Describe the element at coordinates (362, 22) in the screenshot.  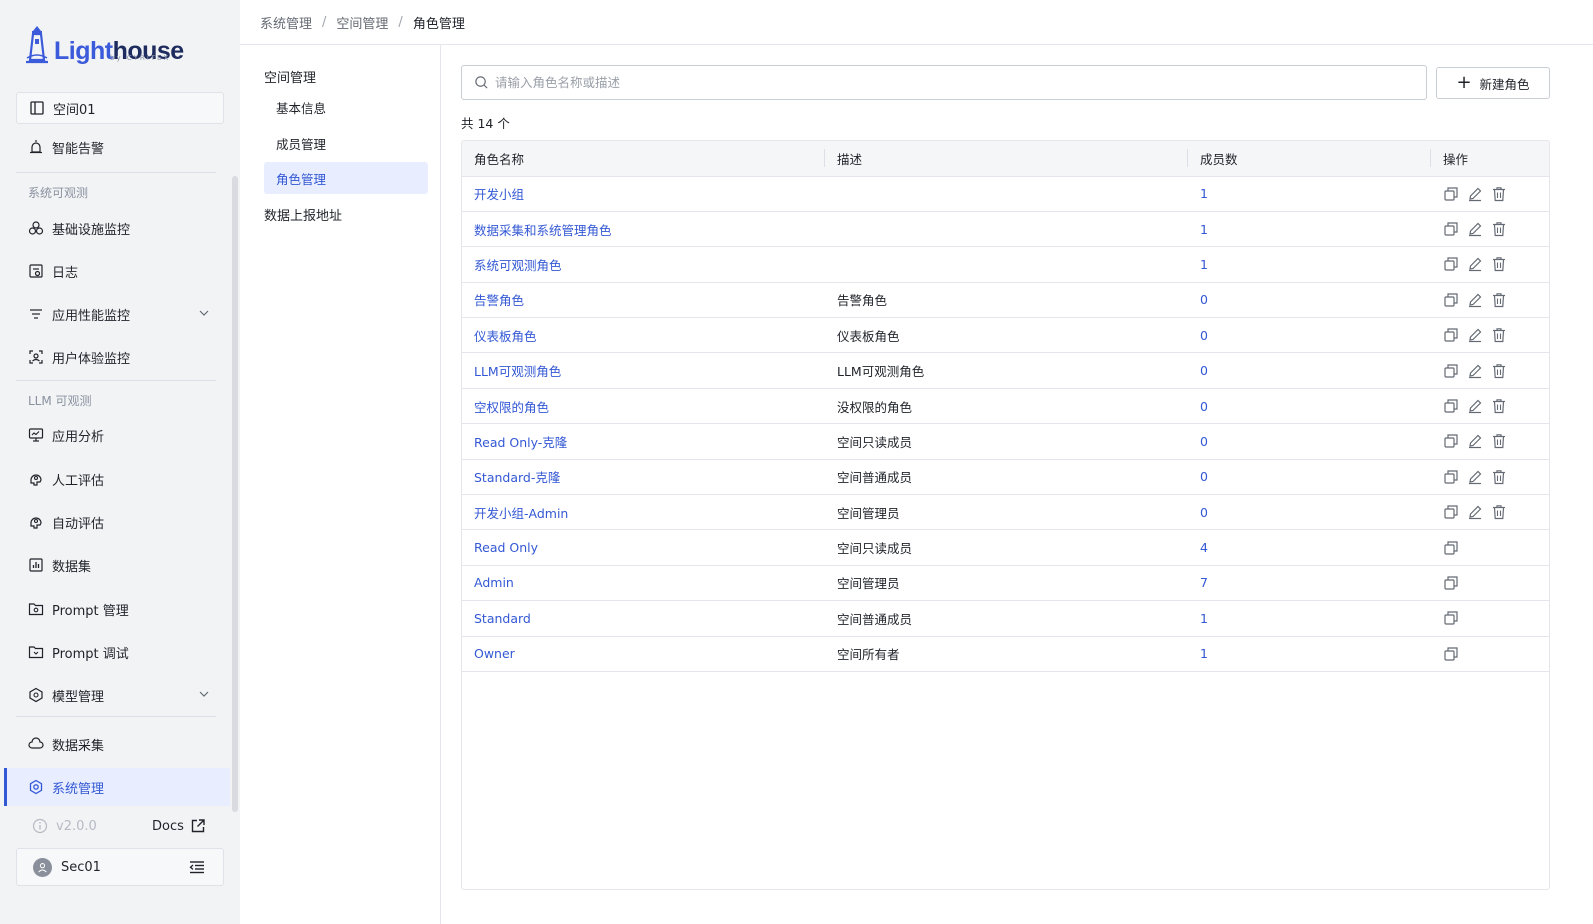
I see `breadcrumb-item-space: 空间管理` at that location.